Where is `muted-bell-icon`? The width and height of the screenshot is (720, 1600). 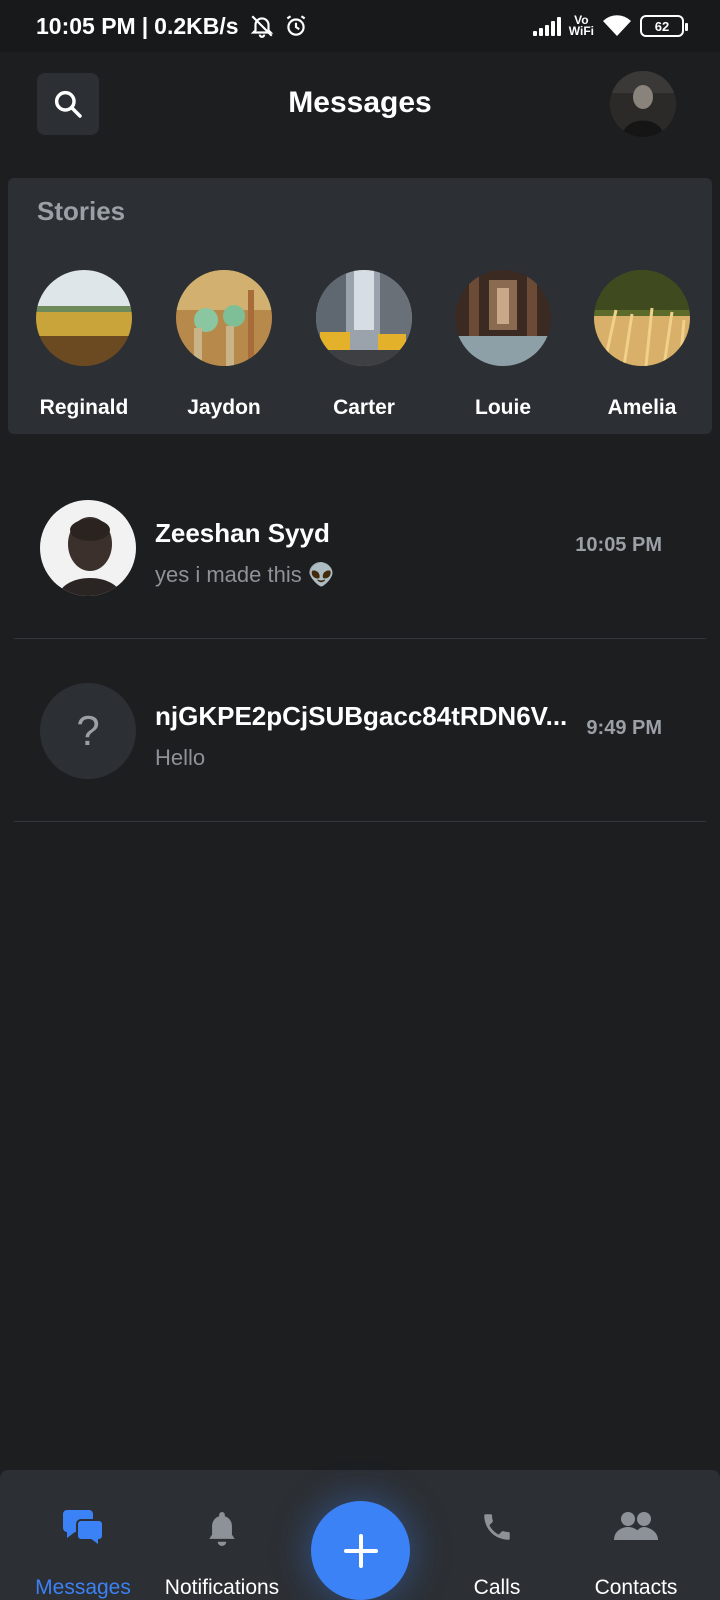 muted-bell-icon is located at coordinates (262, 26).